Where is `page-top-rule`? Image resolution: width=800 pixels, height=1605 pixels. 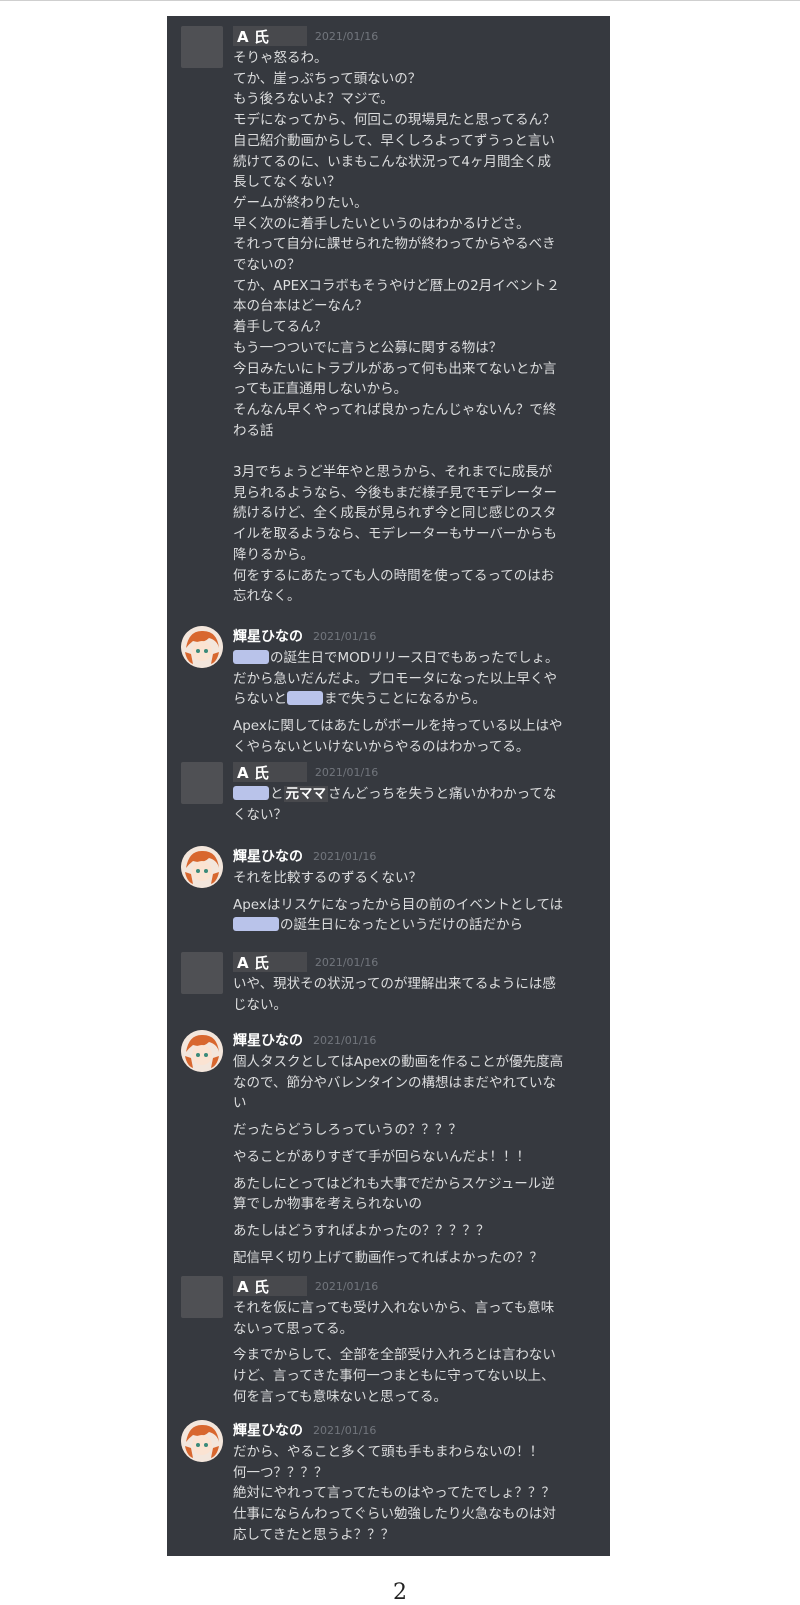
page-top-rule is located at coordinates (400, 0).